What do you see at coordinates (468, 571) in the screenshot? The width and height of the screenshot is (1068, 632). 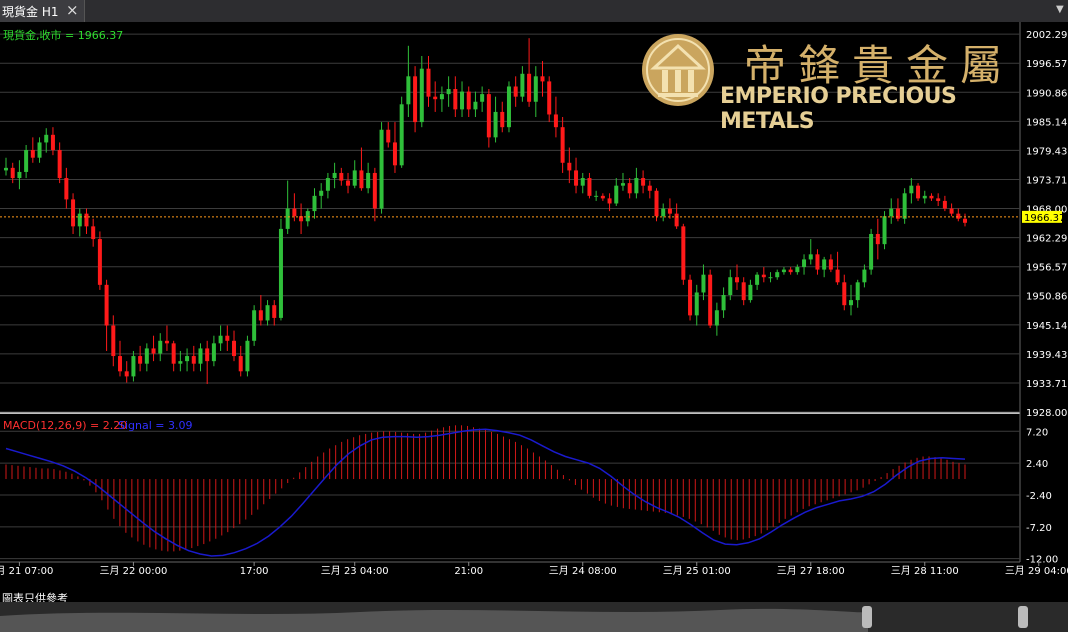 I see `x-tick-label: 21:00` at bounding box center [468, 571].